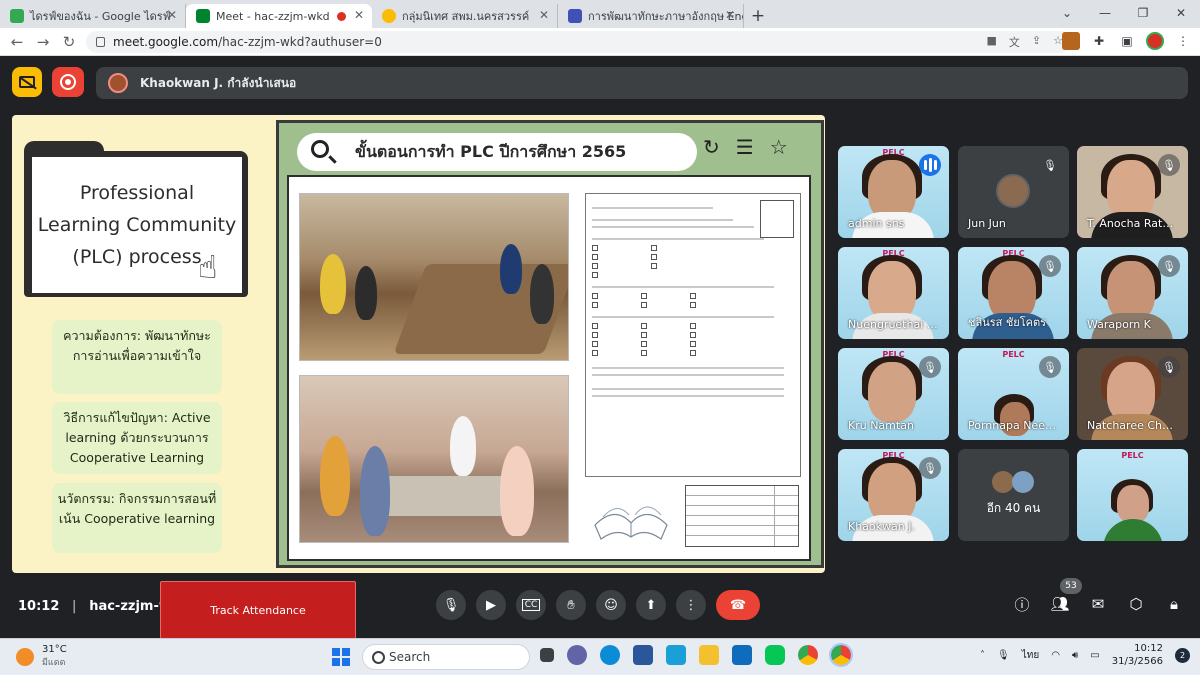 This screenshot has width=1200, height=675. I want to click on profile-avatar, so click(1155, 41).